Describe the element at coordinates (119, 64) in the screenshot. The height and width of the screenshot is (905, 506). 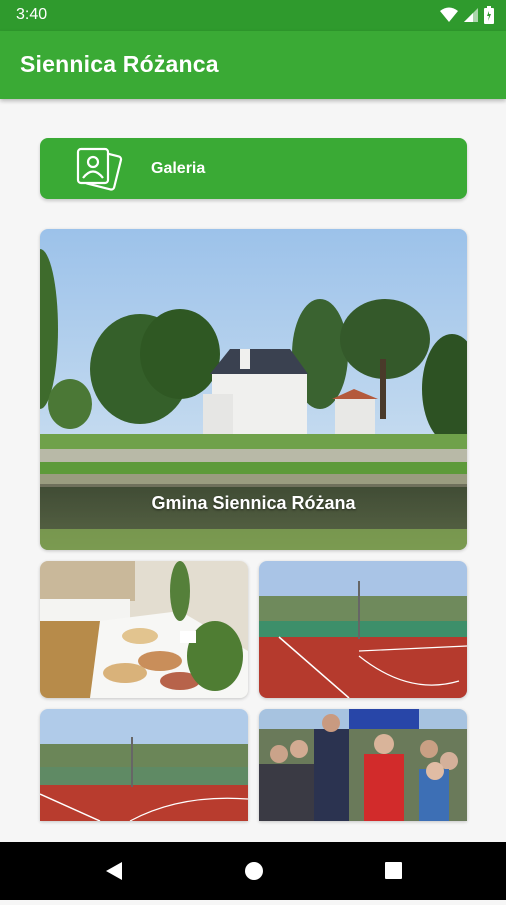
I see `app-title: Siennica Różanca` at that location.